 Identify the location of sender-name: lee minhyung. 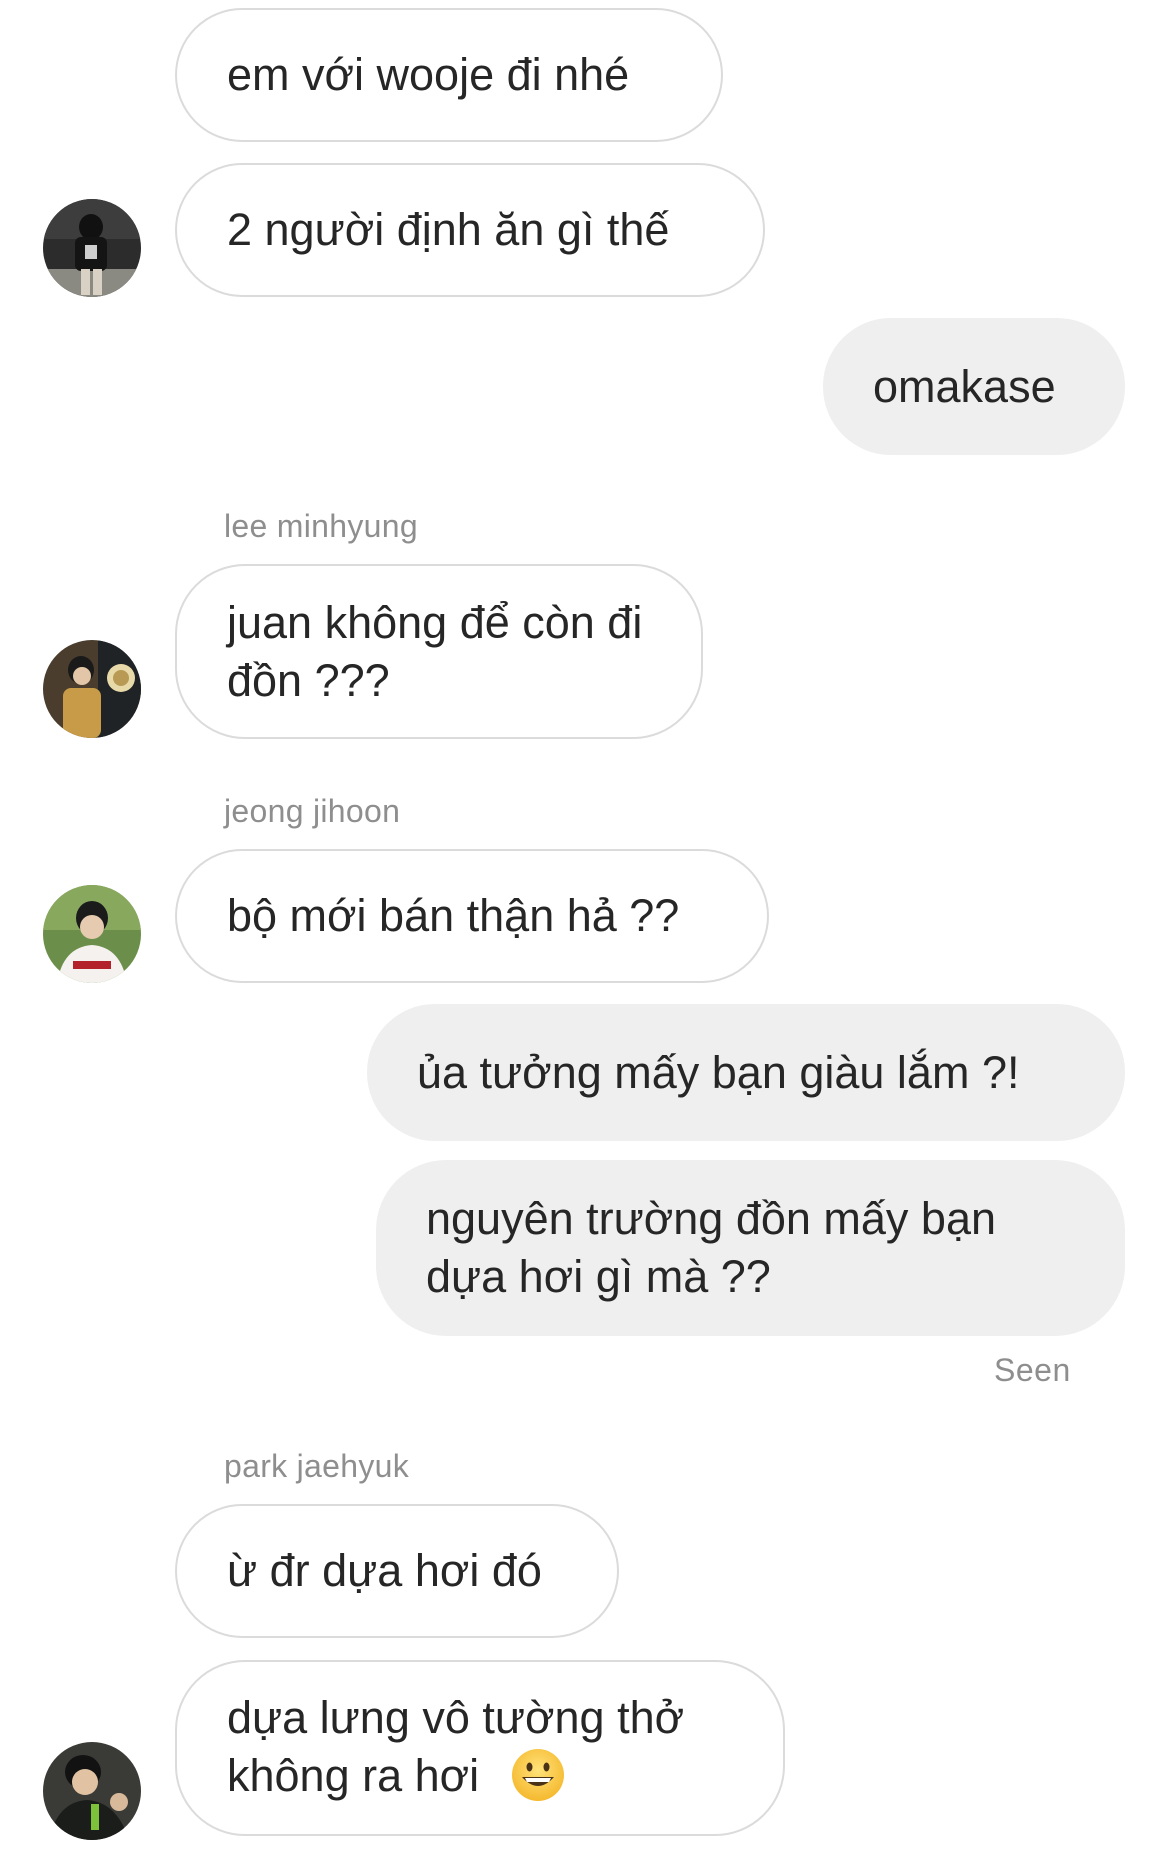
(321, 526).